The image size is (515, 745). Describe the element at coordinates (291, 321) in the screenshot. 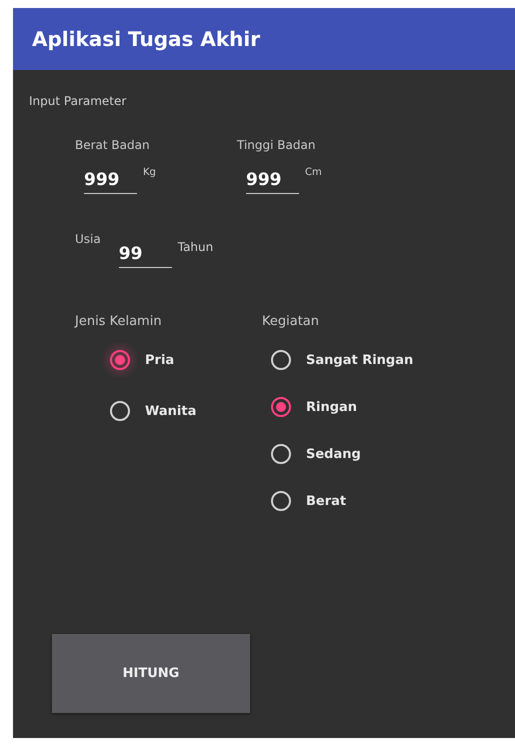

I see `group-label: Kegiatan` at that location.